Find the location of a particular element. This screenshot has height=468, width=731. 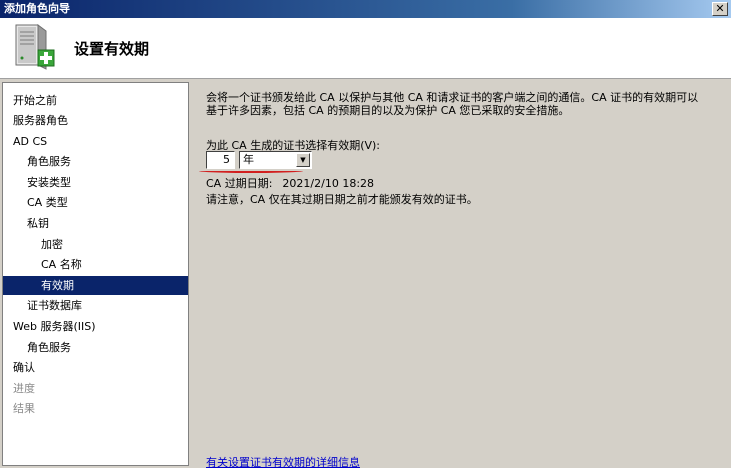

step-progress: 进度 is located at coordinates (95, 388).